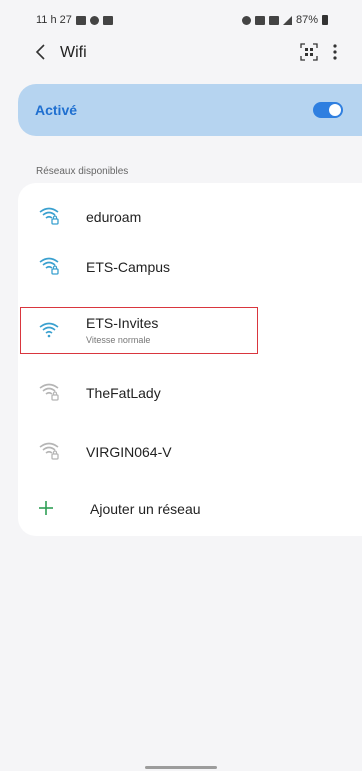 The height and width of the screenshot is (771, 362). Describe the element at coordinates (73, 52) in the screenshot. I see `page-title: Wifi` at that location.